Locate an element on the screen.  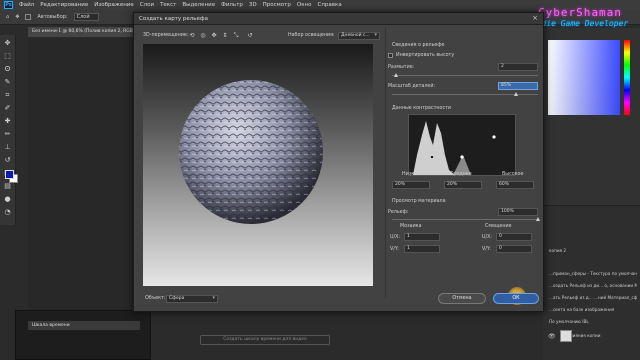
invert-height-checkbox is located at coordinates (390, 55).